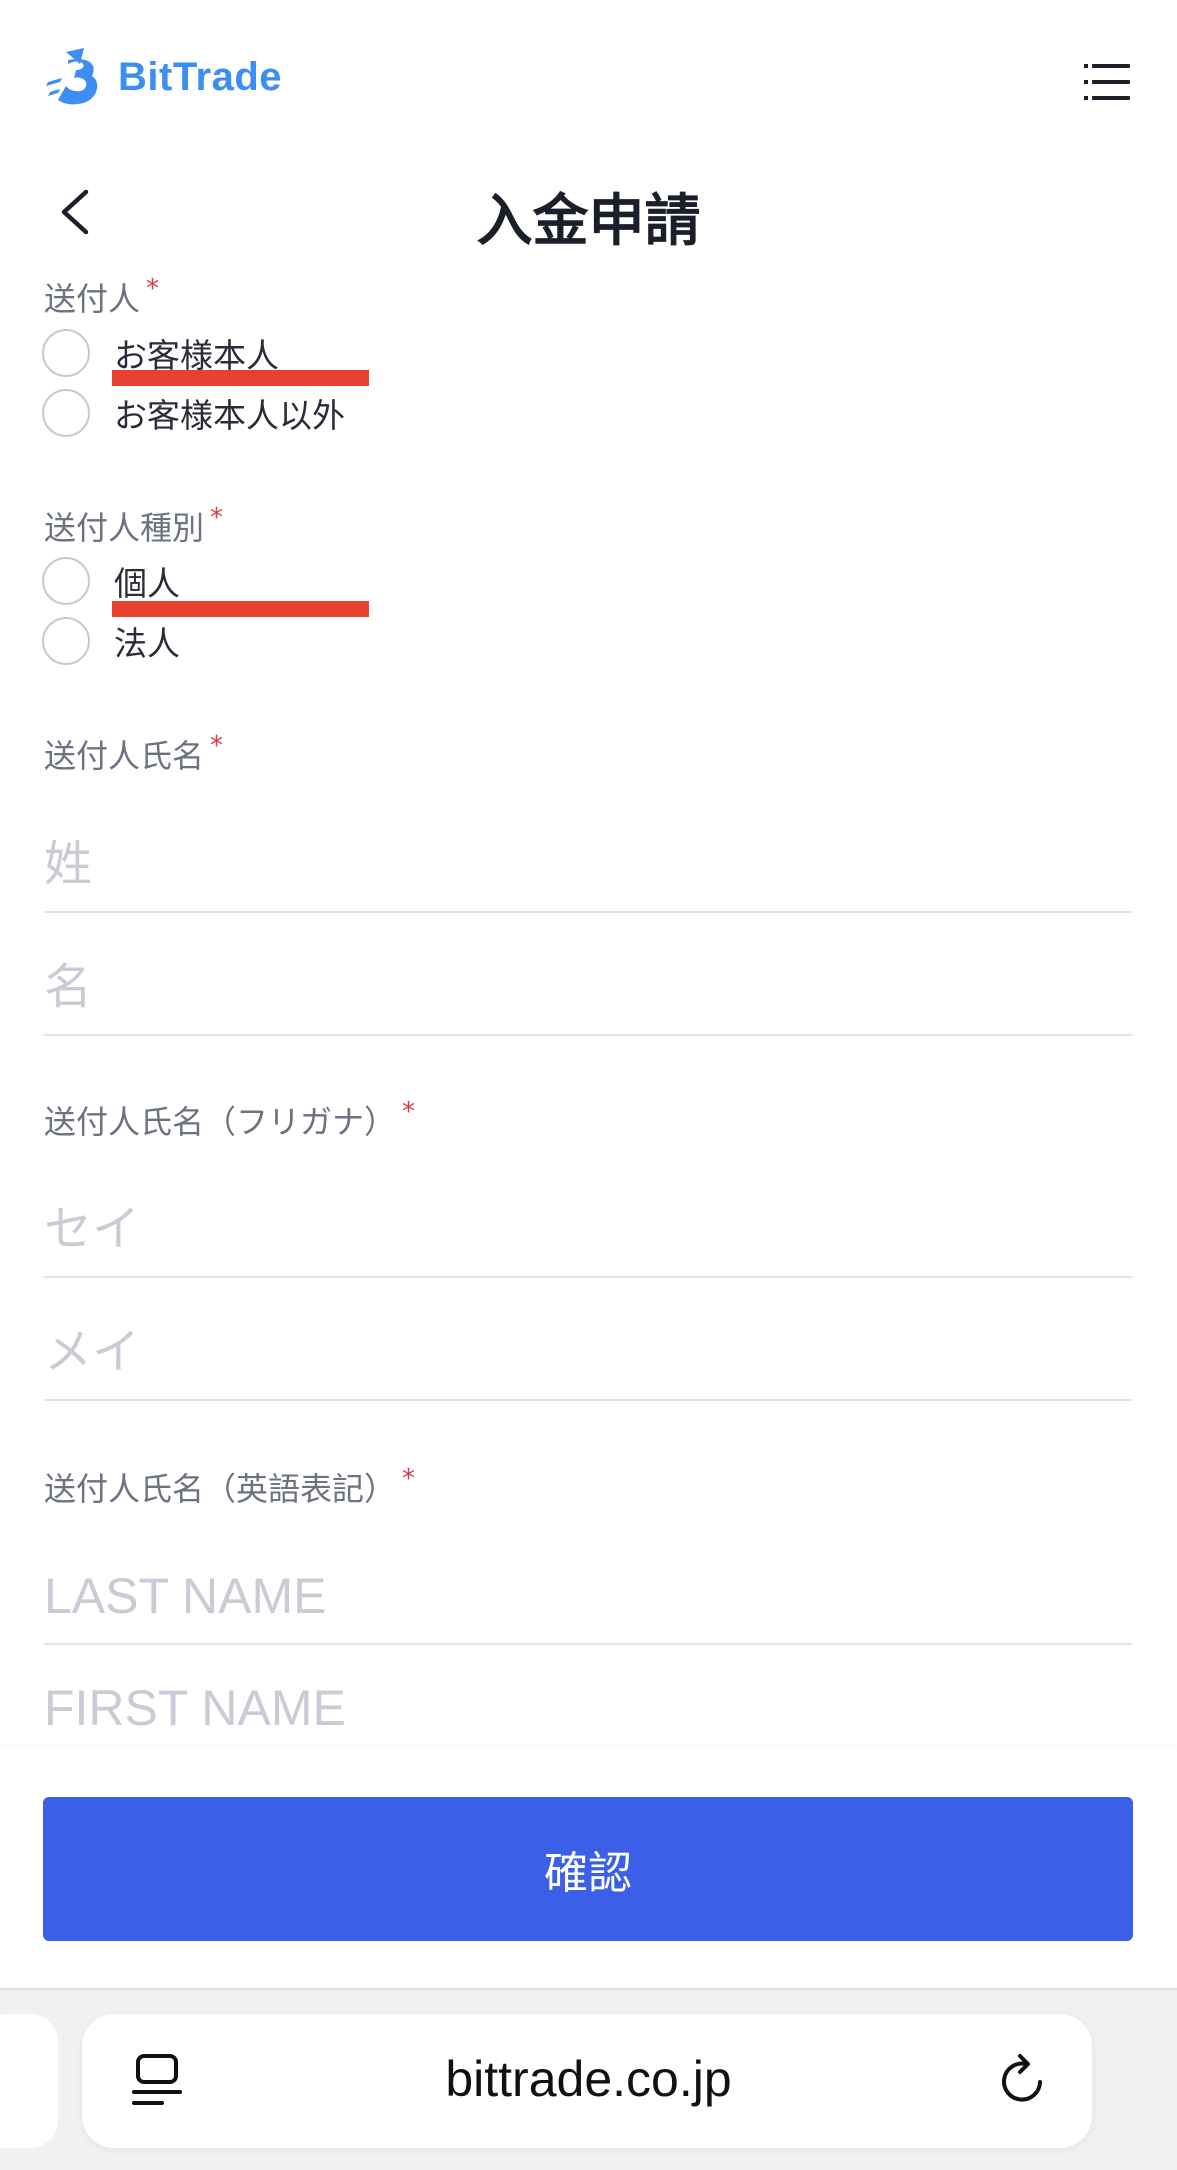 The width and height of the screenshot is (1177, 2170). Describe the element at coordinates (588, 80) in the screenshot. I see `app-header: BitTrade` at that location.